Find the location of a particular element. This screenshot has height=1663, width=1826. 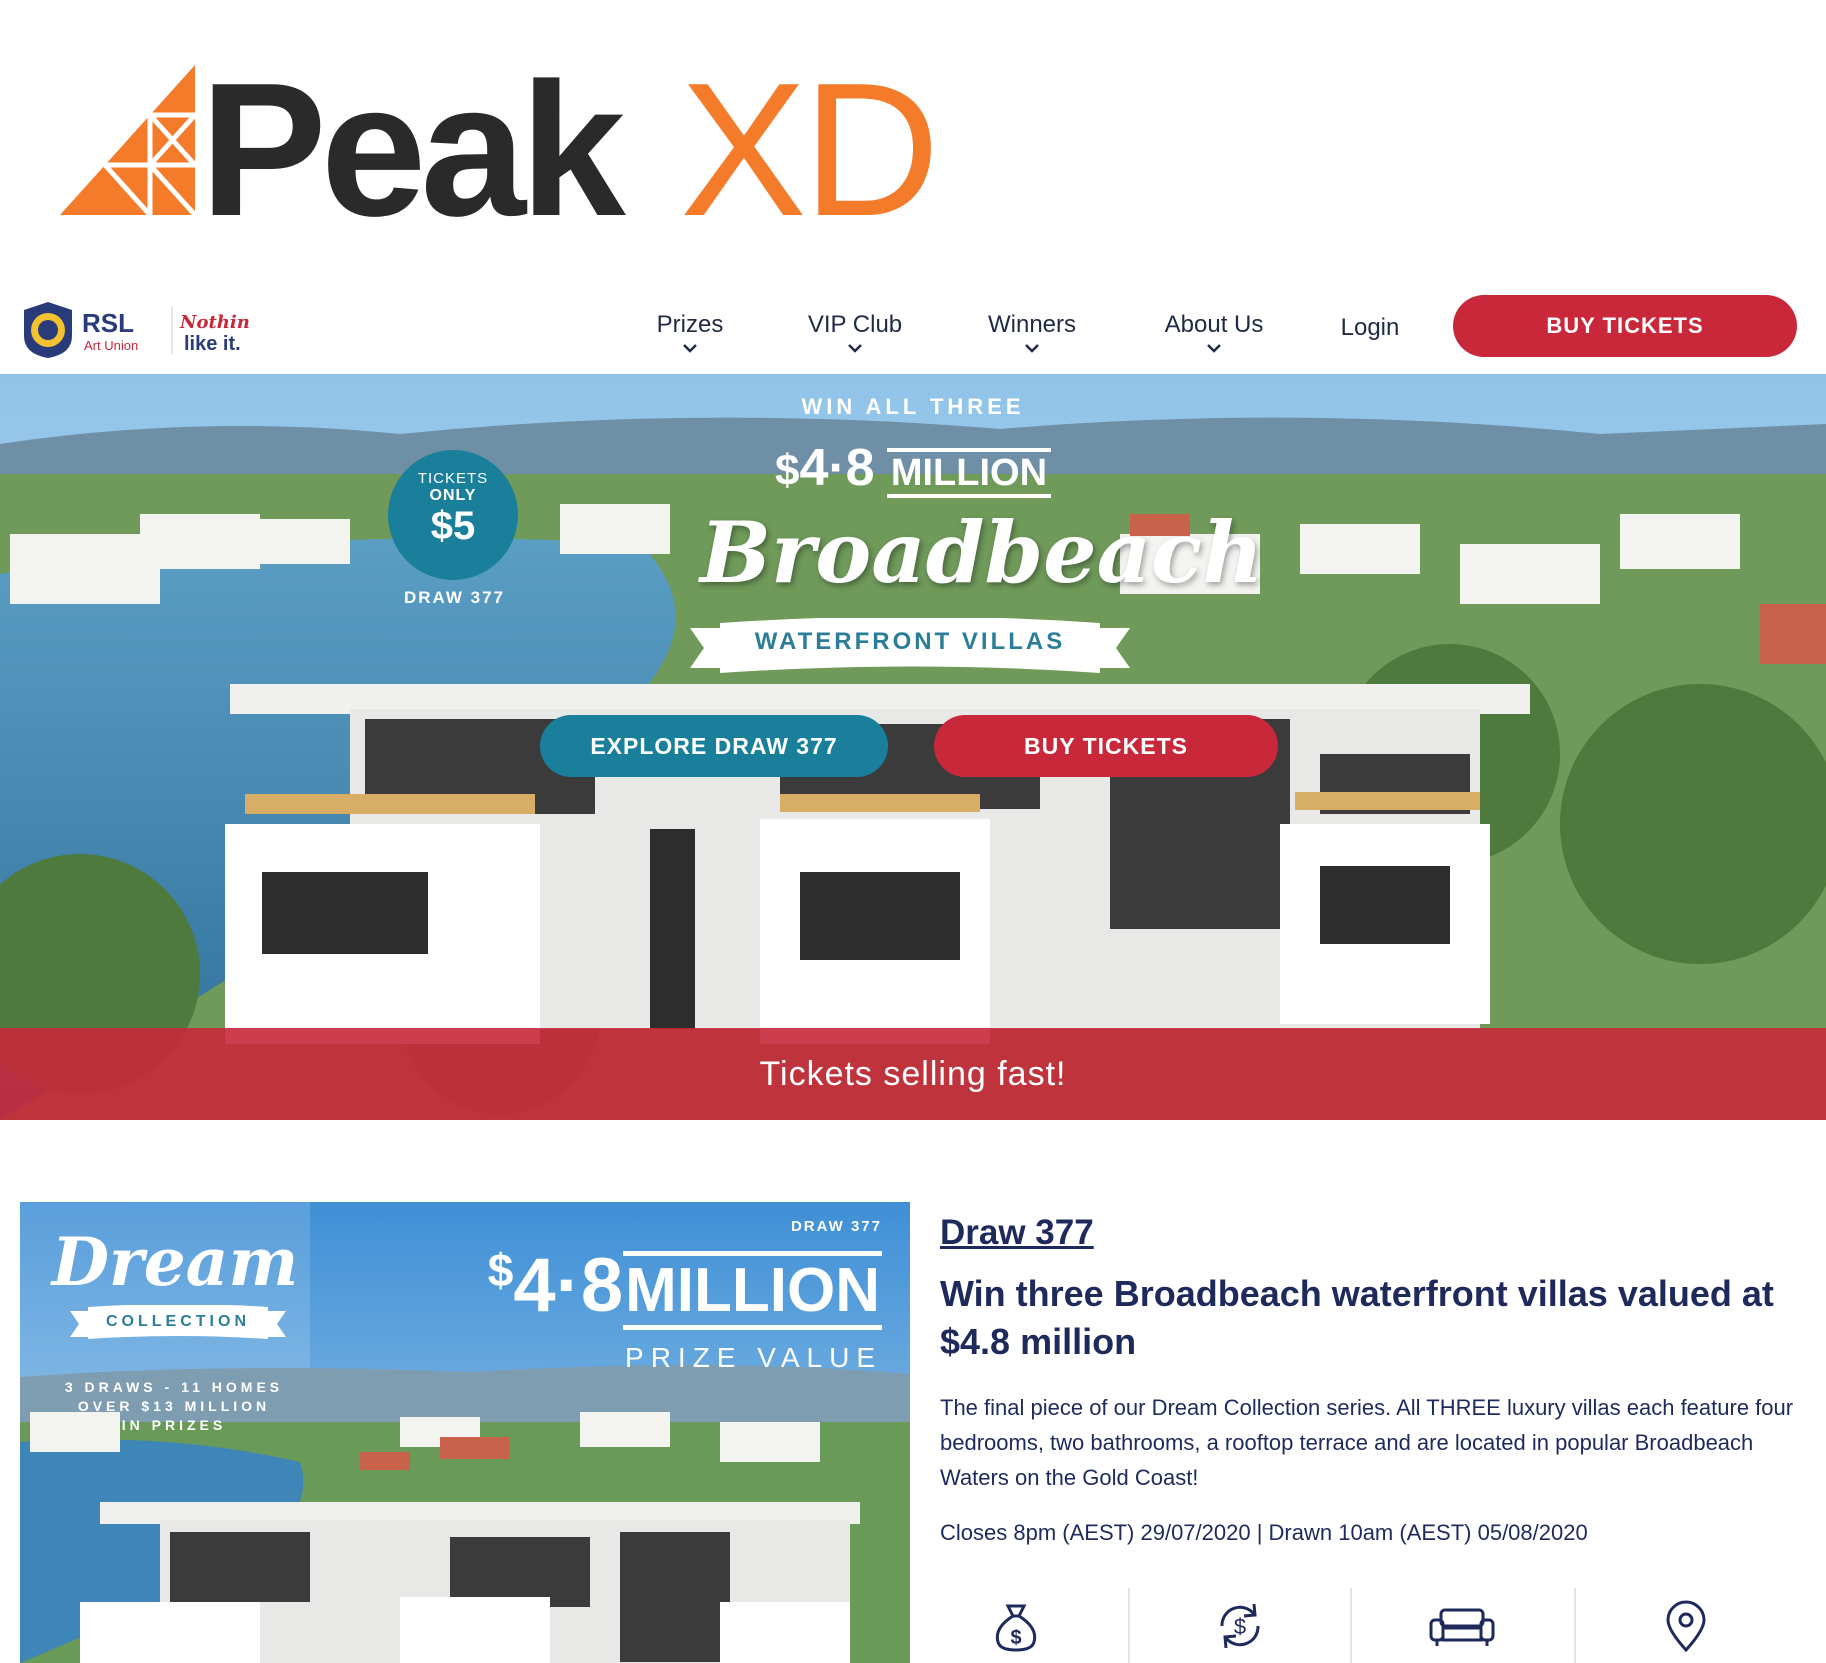

promo-amount-million: MILLION is located at coordinates (752, 1290).